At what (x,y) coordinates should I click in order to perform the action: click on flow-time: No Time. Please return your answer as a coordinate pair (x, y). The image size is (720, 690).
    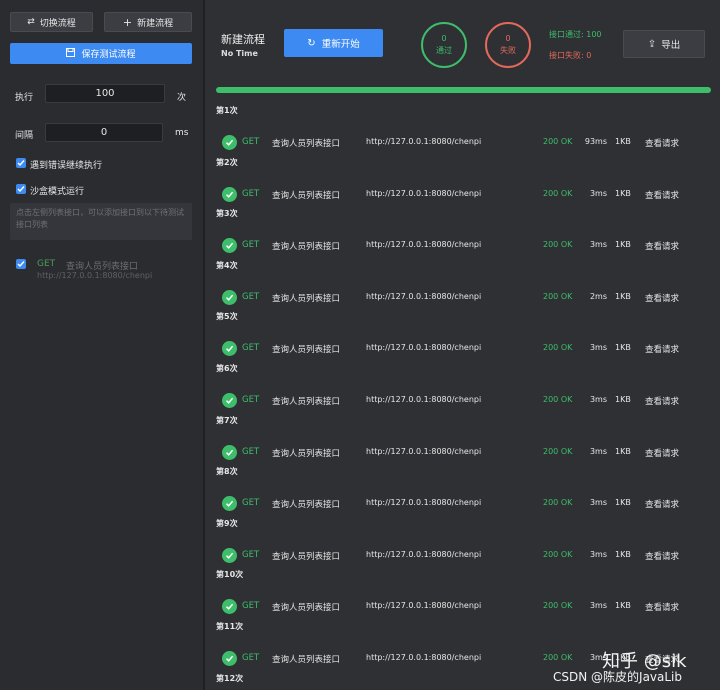
    Looking at the image, I should click on (239, 53).